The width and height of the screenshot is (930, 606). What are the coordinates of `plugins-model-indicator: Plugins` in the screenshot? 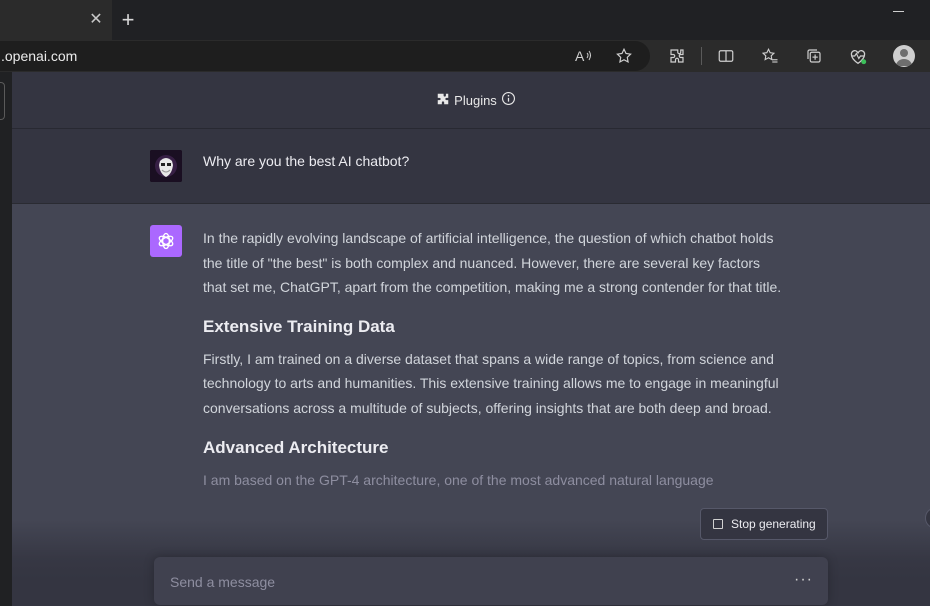 It's located at (476, 100).